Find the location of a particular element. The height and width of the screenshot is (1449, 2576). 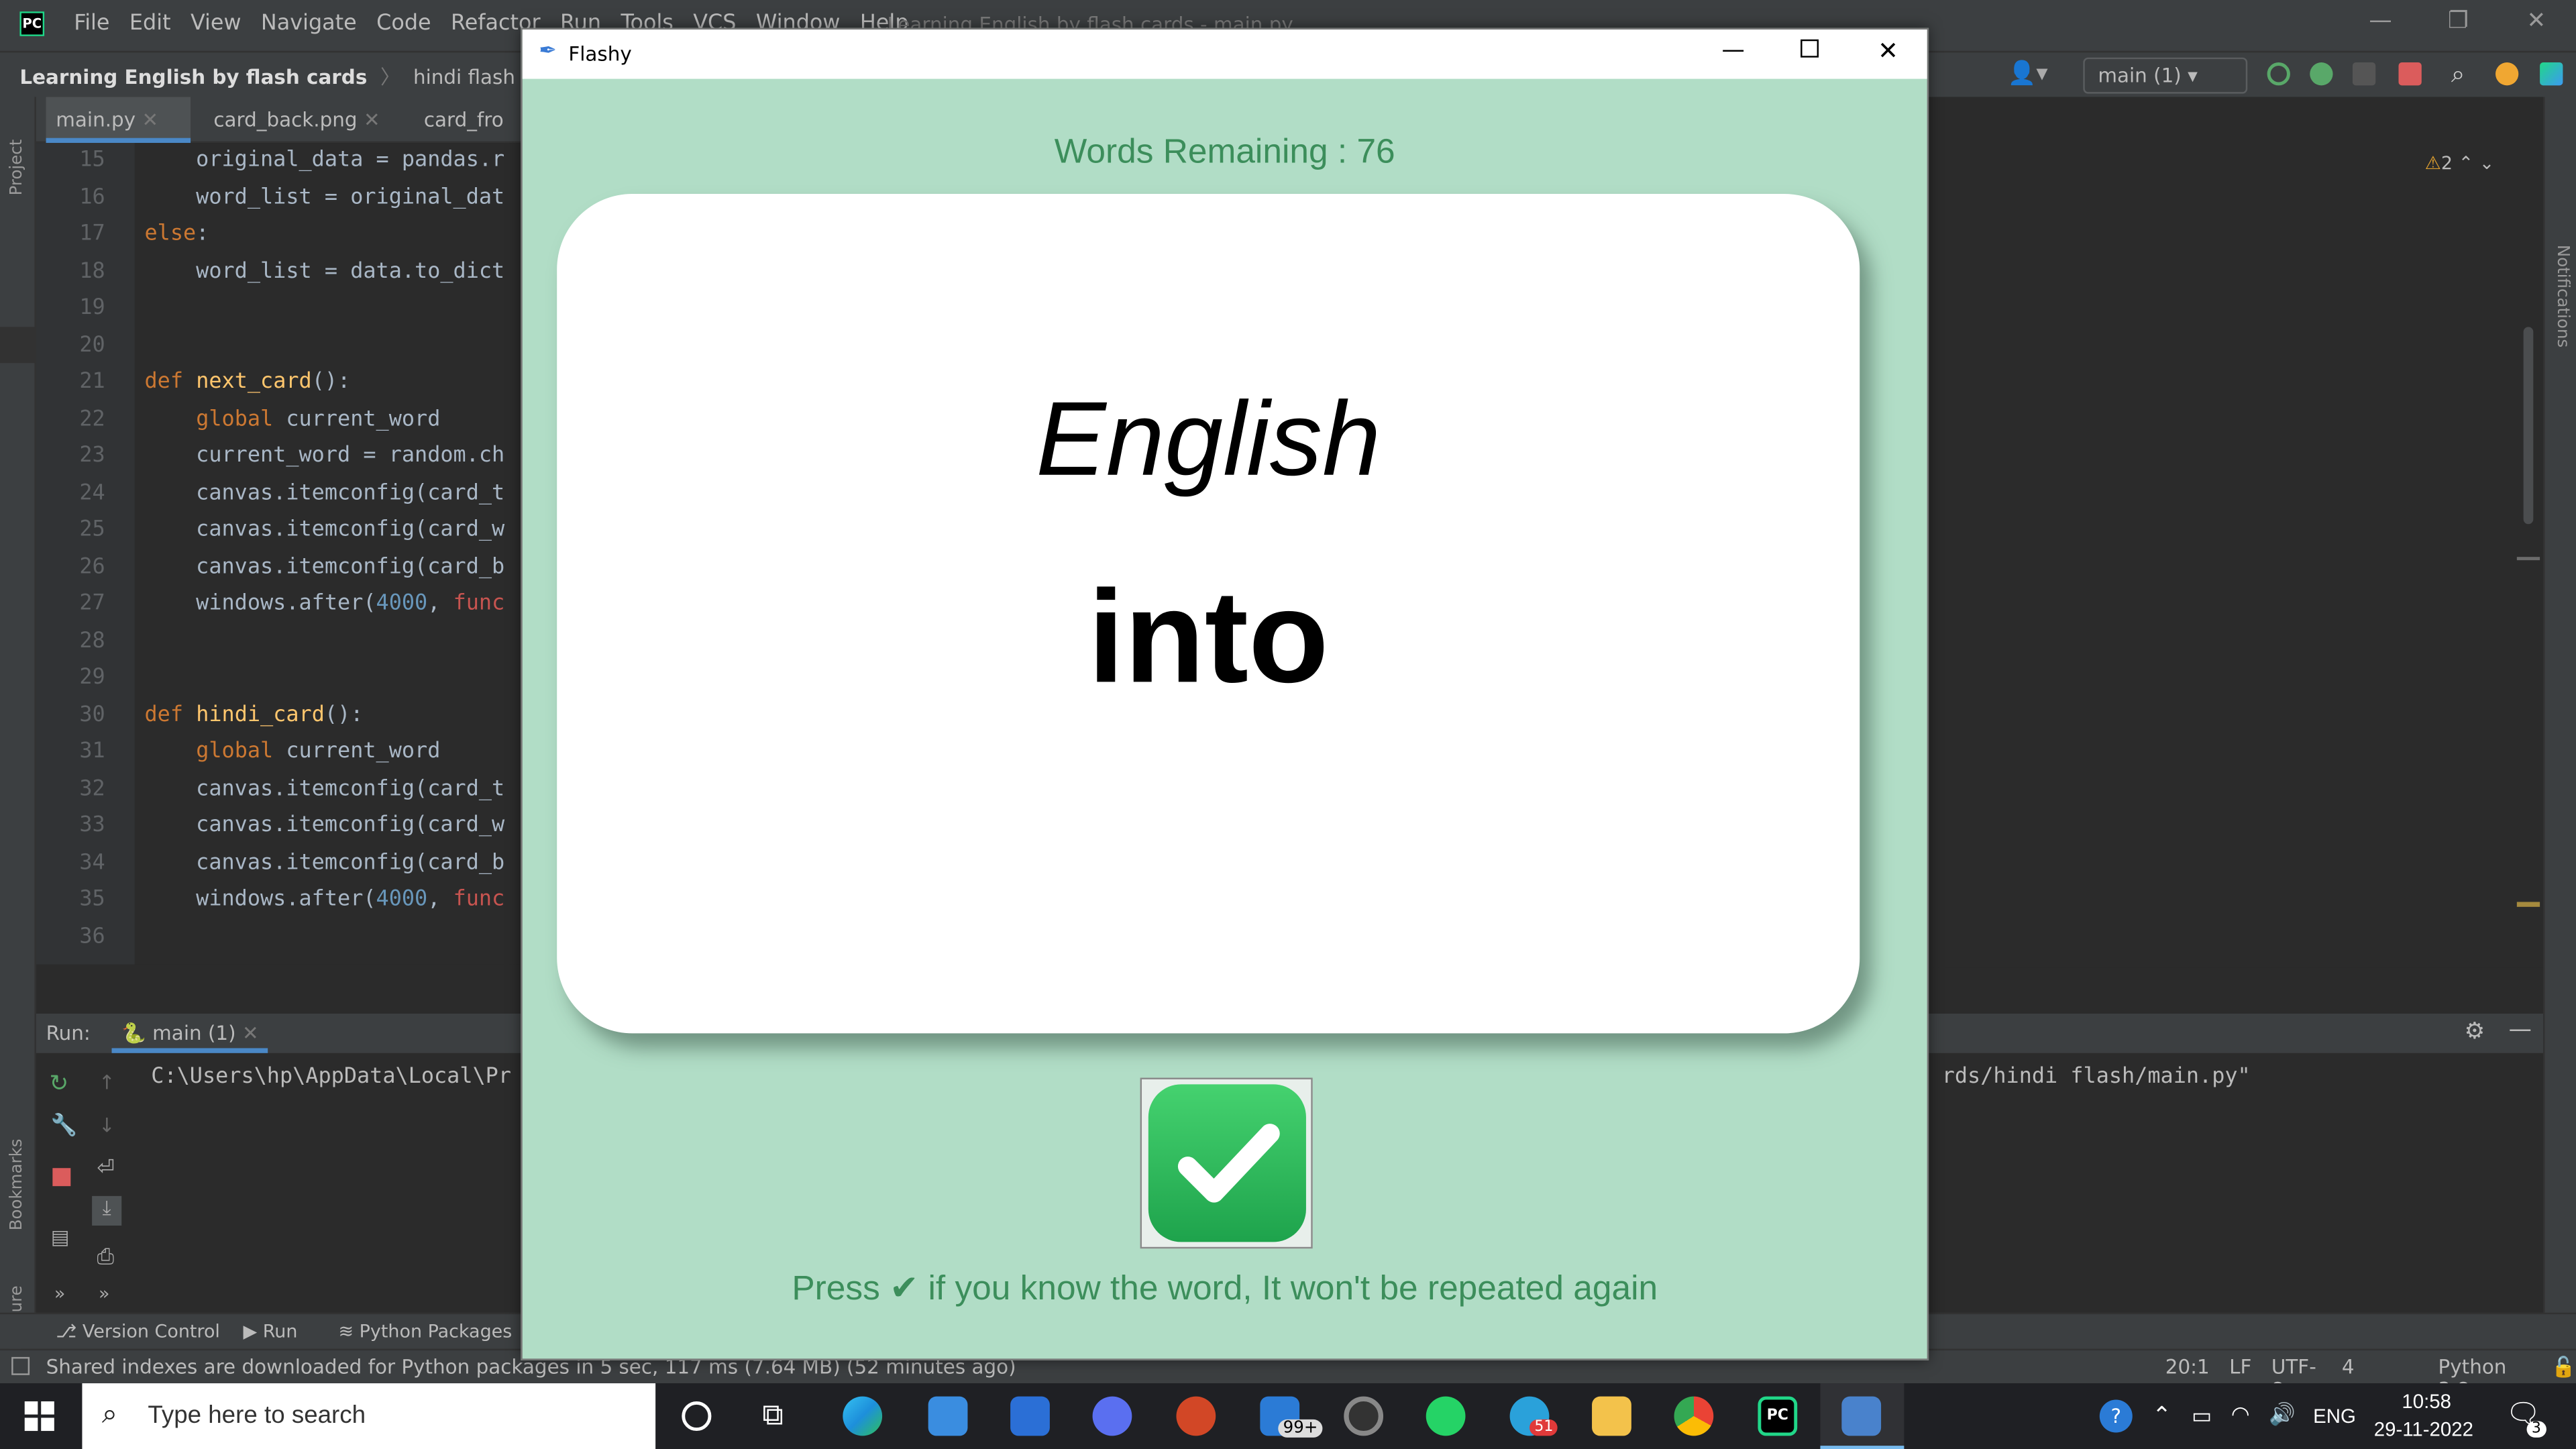

wrench-icon: 🔧 is located at coordinates (64, 1126).